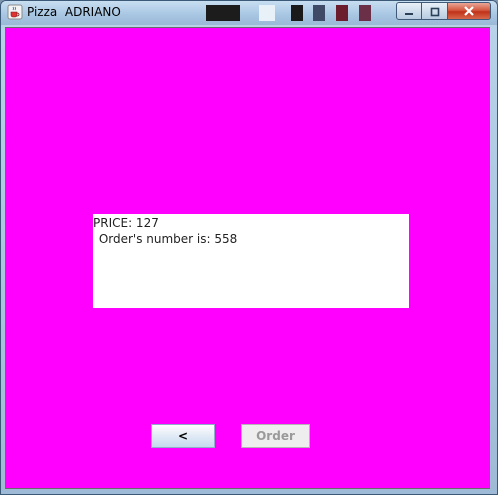 The image size is (498, 495). I want to click on title-bar: Pizza ADRIANO, so click(249, 13).